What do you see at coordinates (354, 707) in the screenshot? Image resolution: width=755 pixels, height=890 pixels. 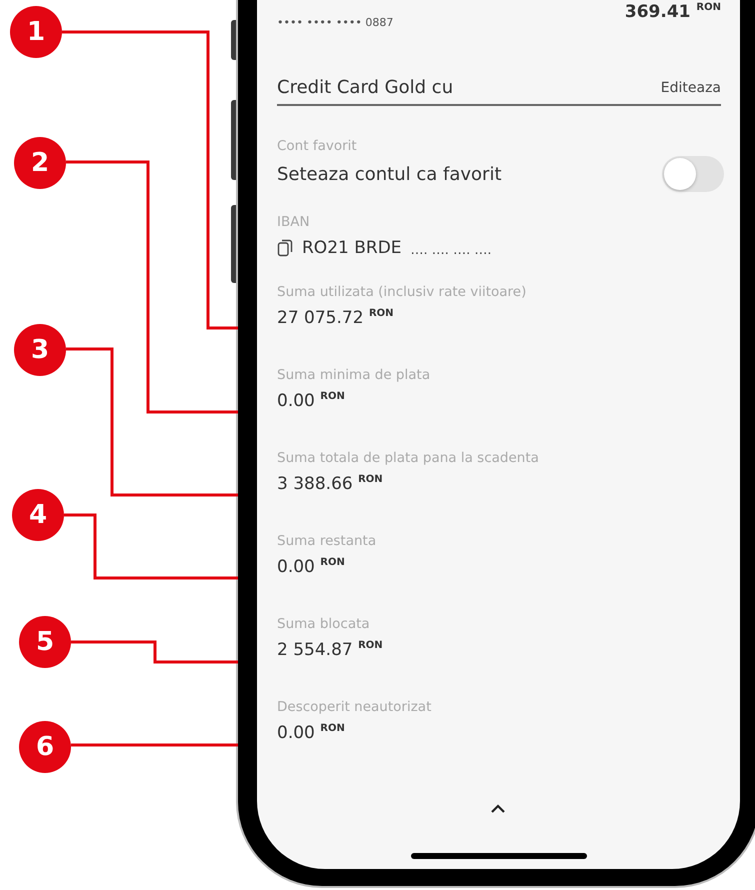 I see `field-label: Descoperit neautorizat` at bounding box center [354, 707].